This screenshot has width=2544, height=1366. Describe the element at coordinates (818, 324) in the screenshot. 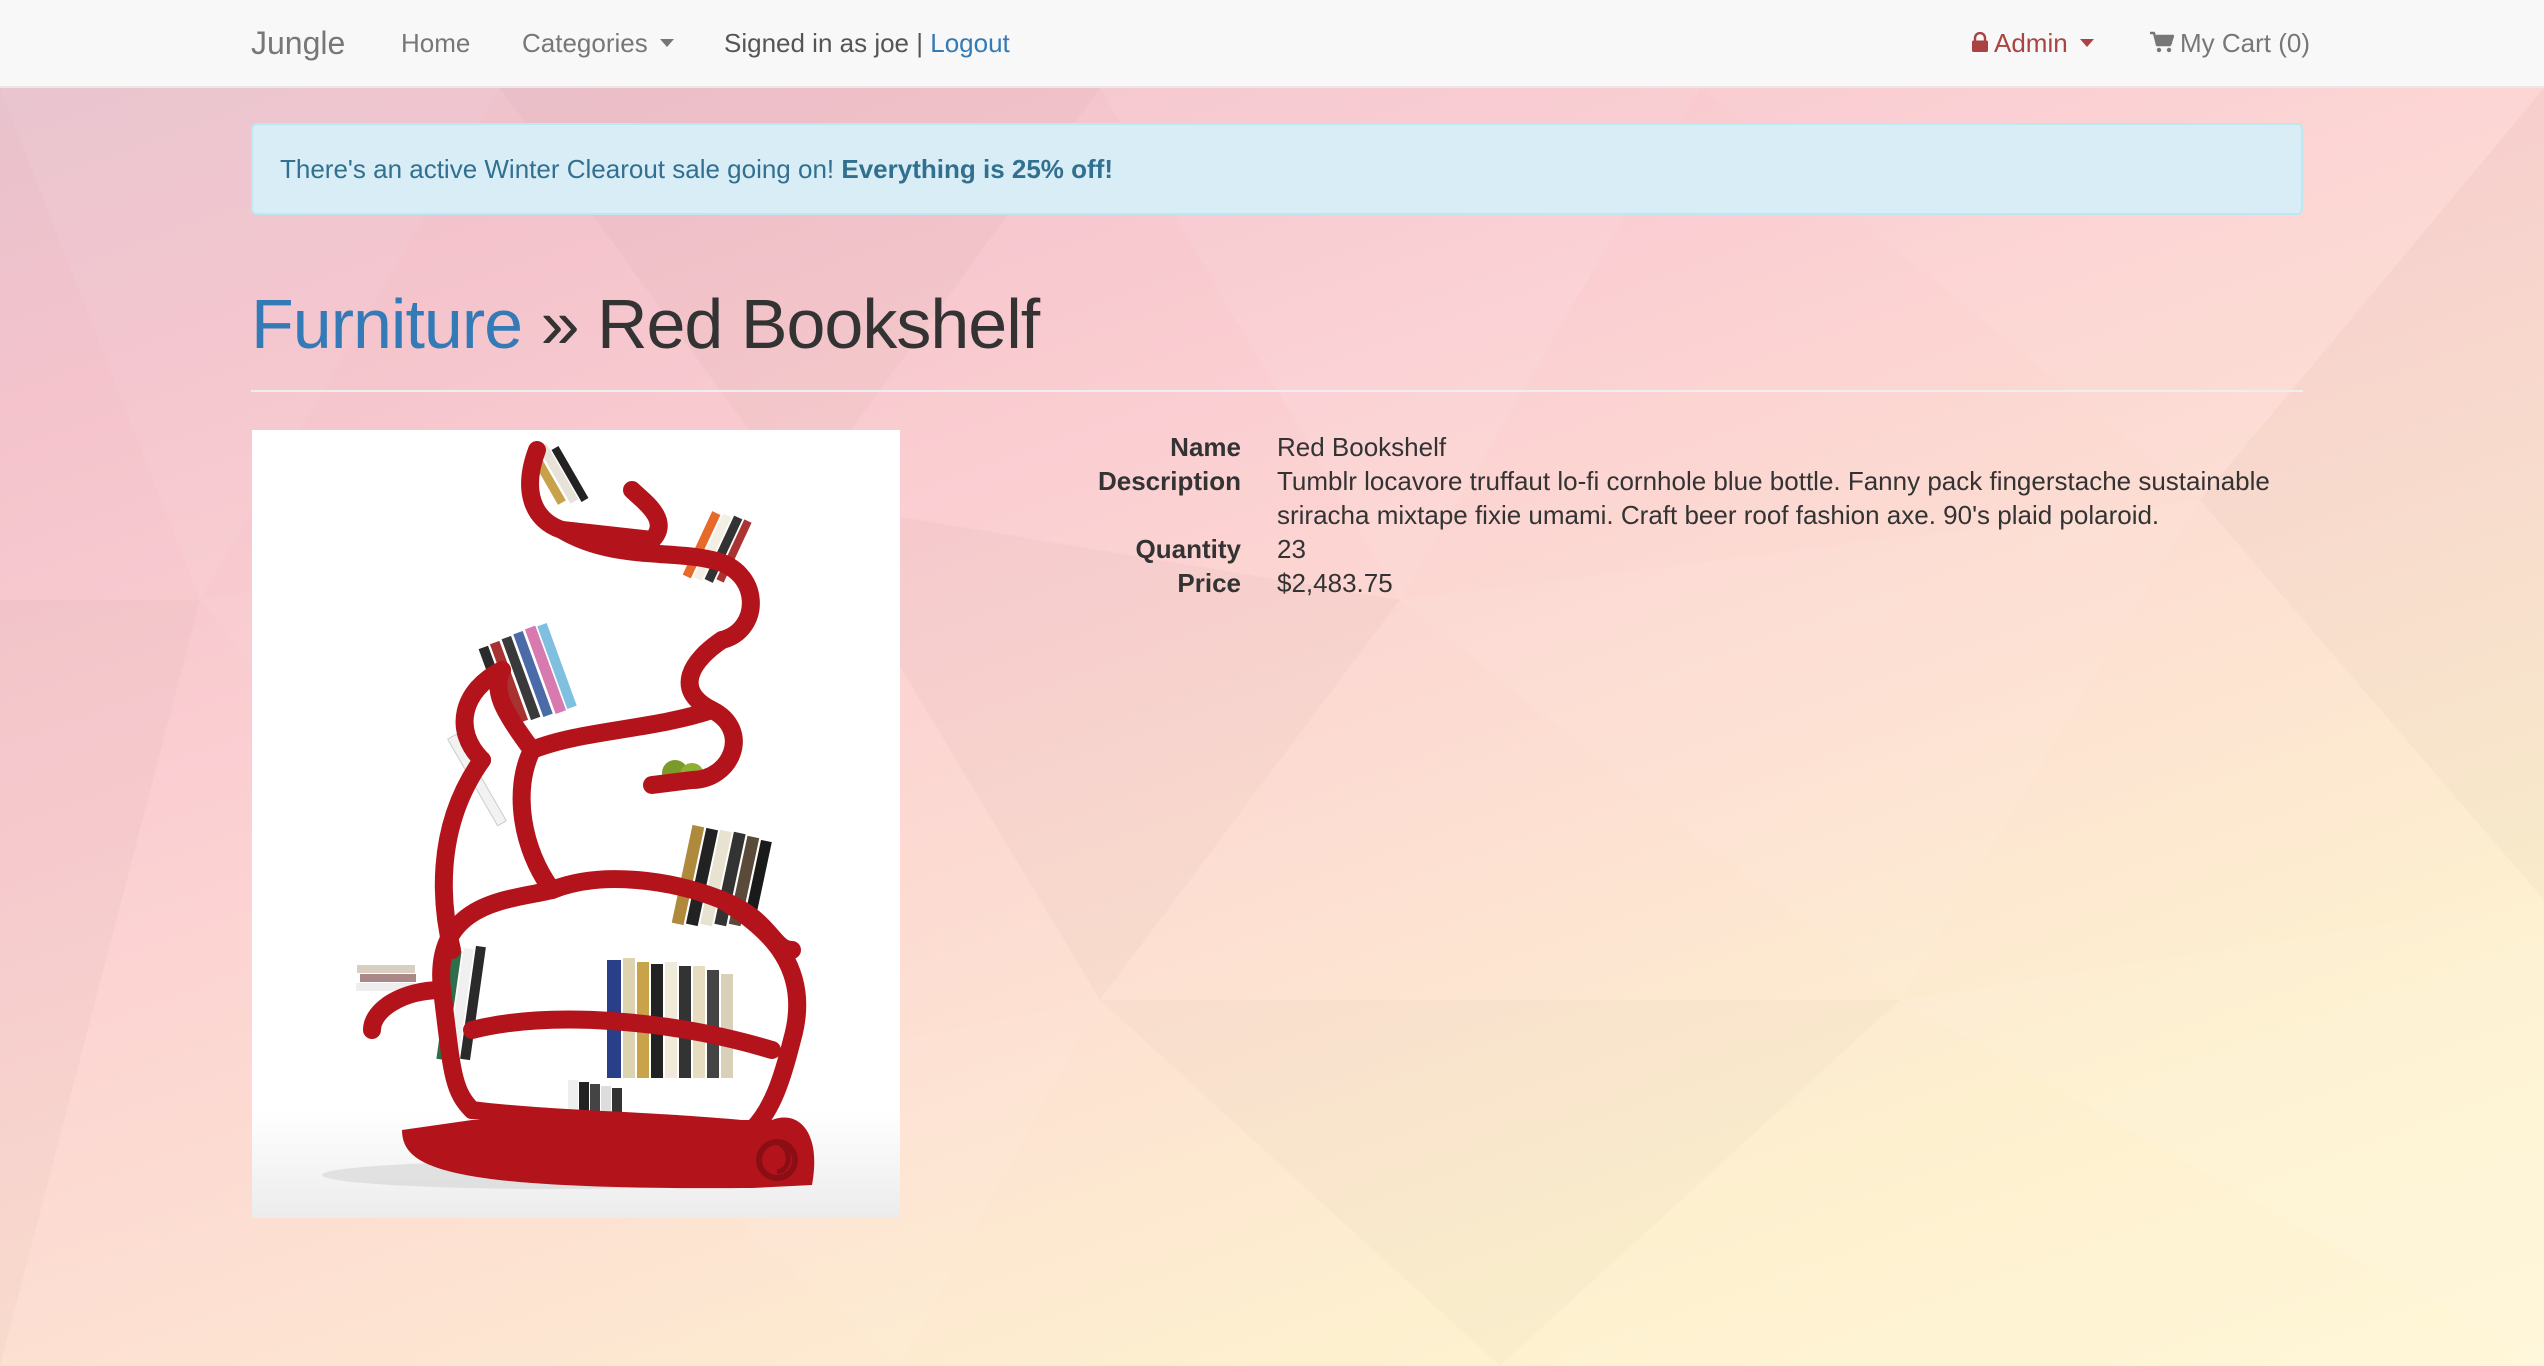

I see `product-title: Red Bookshelf` at that location.